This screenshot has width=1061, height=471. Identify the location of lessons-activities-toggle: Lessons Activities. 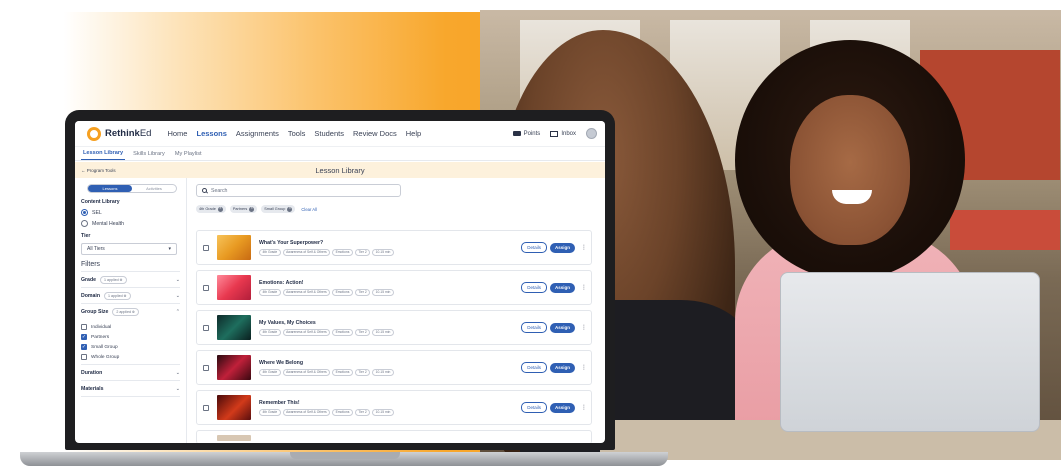
(132, 188).